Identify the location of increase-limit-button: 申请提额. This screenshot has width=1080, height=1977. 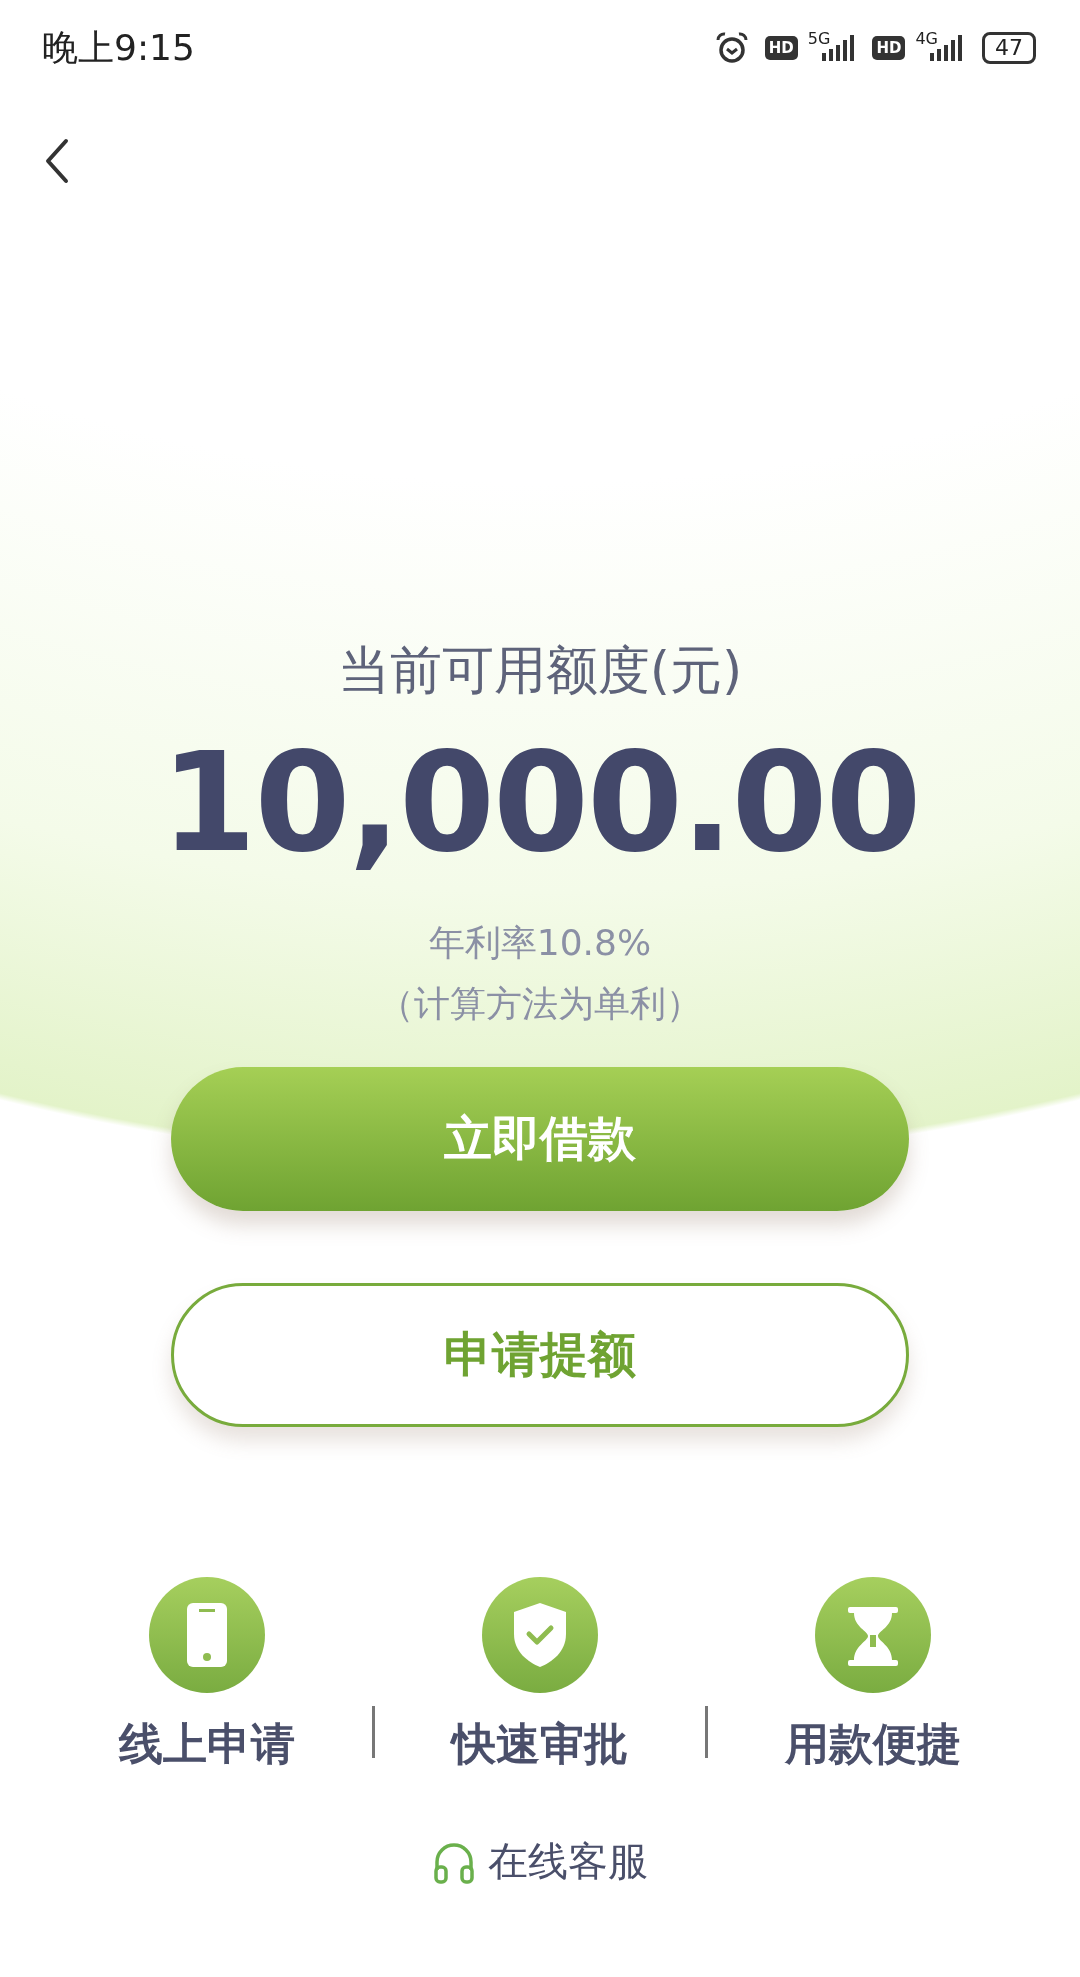
(540, 1355).